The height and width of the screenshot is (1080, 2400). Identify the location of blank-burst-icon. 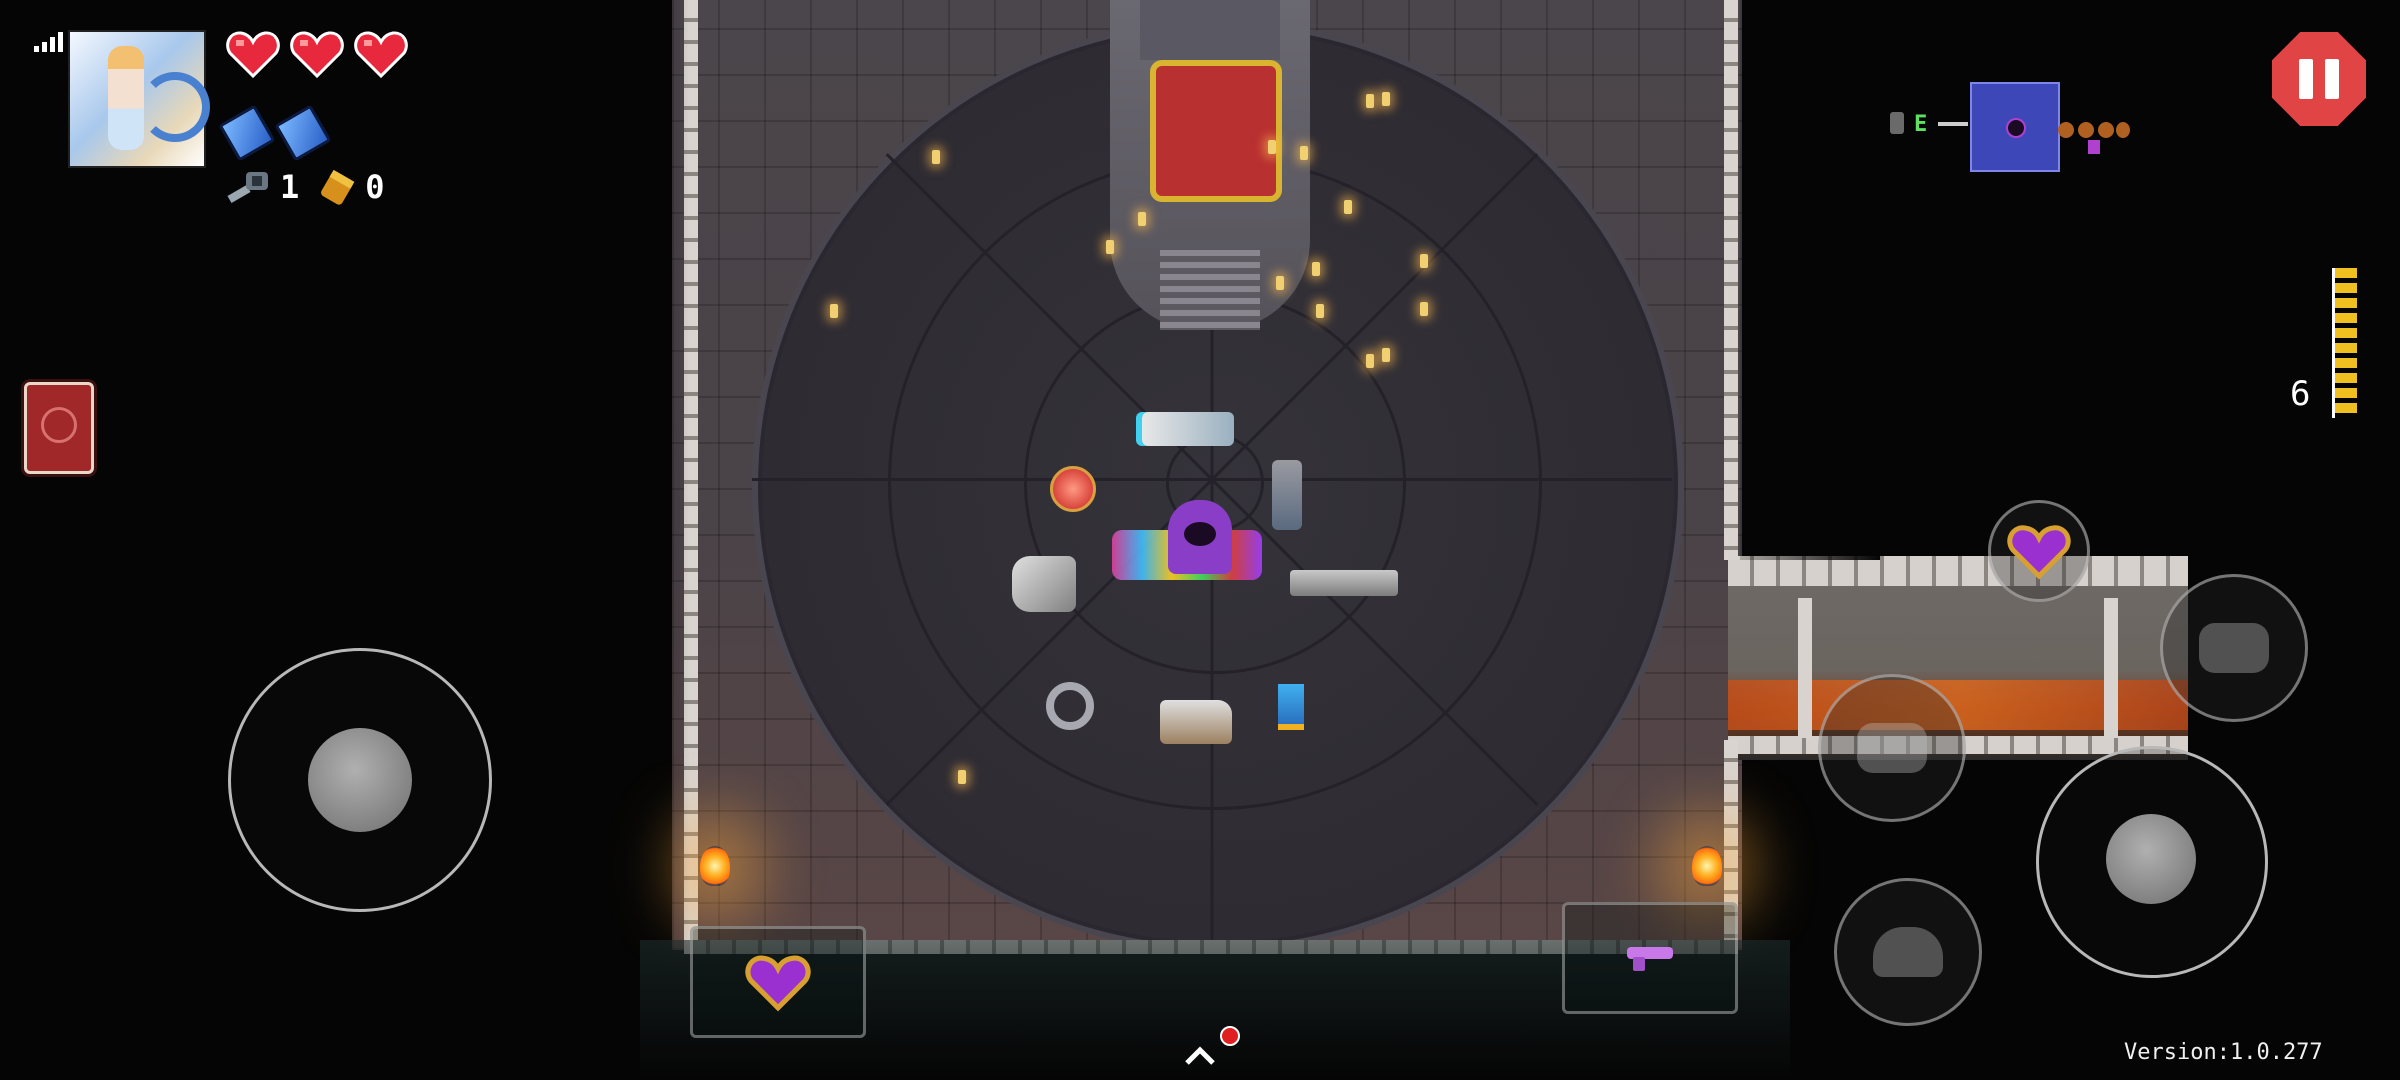
(1892, 748).